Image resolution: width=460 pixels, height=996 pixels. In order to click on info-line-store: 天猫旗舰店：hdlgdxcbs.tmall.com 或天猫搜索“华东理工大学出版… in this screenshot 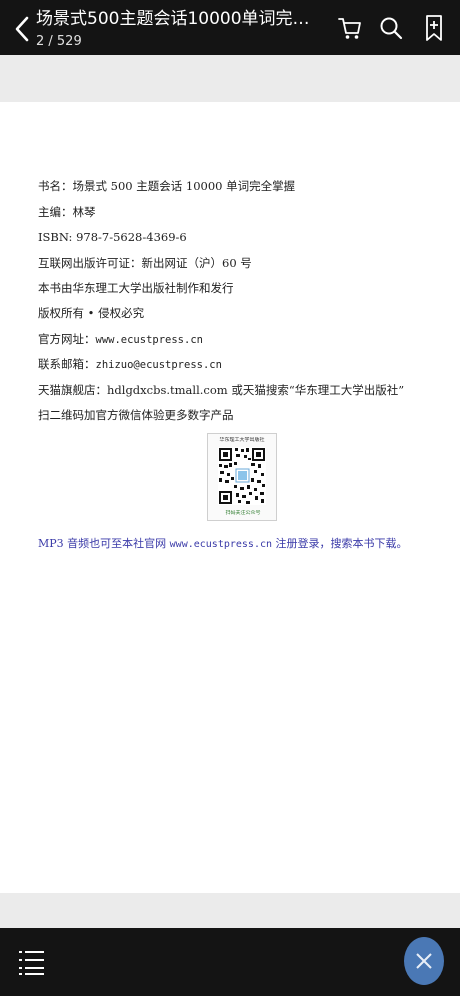, I will do `click(221, 390)`.